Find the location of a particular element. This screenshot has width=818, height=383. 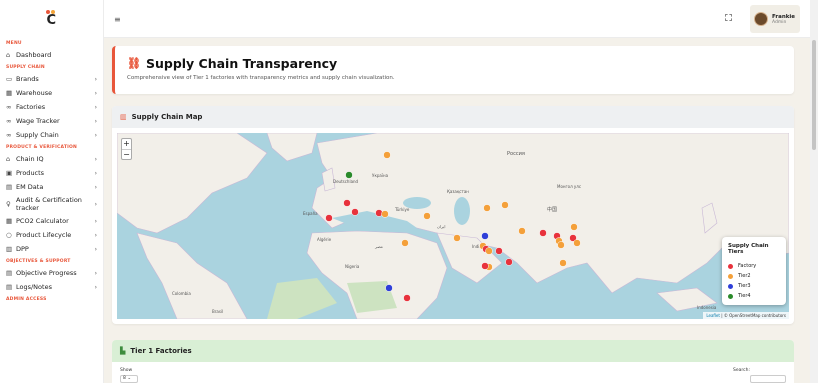

avatar is located at coordinates (761, 19).